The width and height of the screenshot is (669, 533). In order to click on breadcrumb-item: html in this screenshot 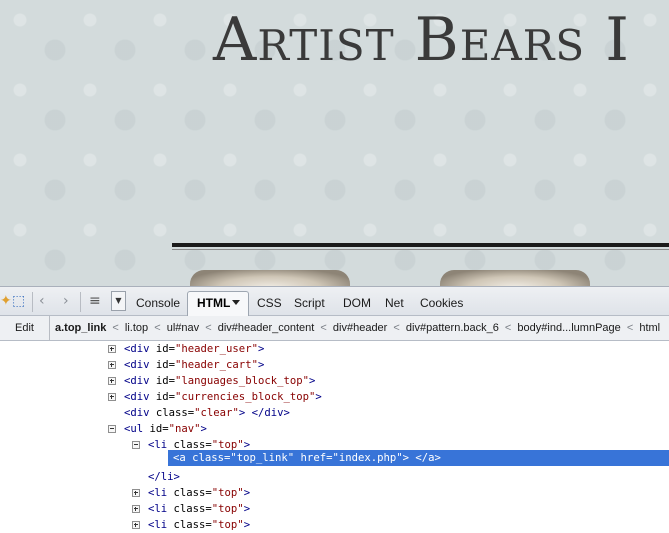, I will do `click(649, 328)`.